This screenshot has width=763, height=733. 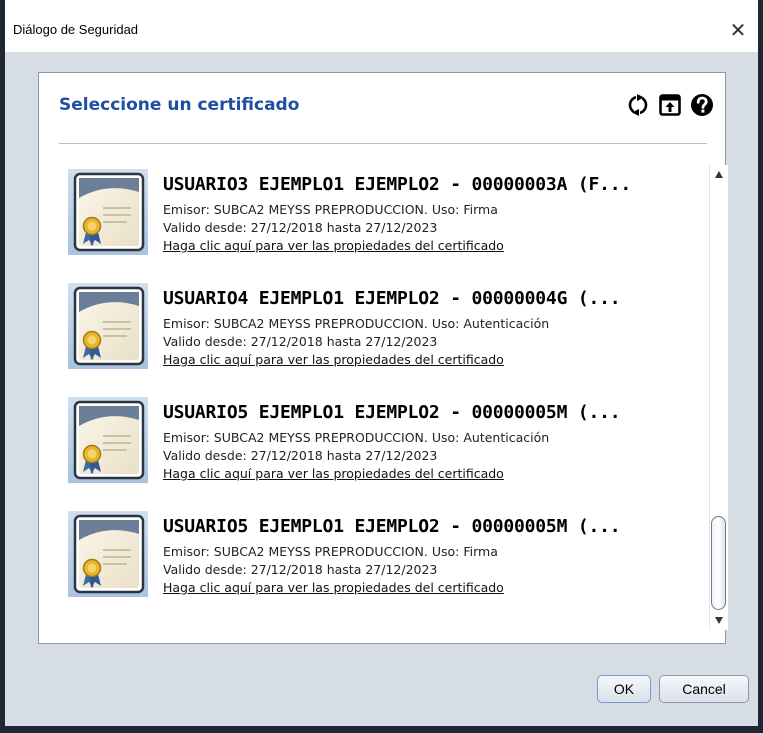 I want to click on title-bar: Diálogo de Seguridad ✕, so click(x=381, y=26).